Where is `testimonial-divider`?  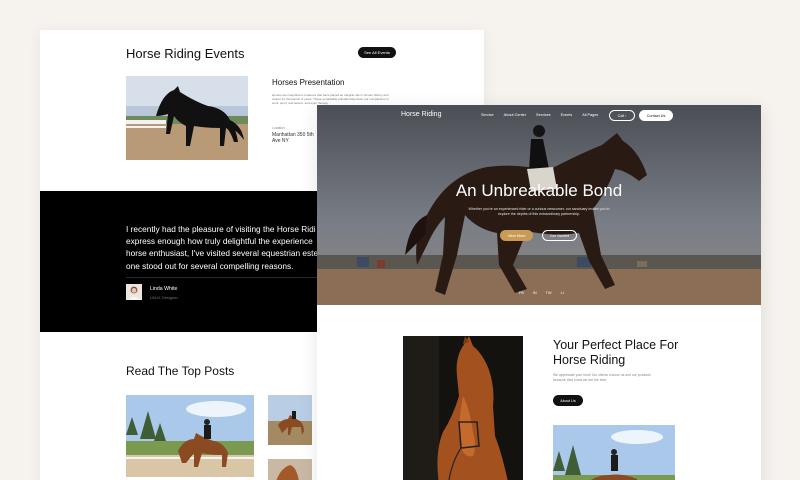
testimonial-divider is located at coordinates (226, 277).